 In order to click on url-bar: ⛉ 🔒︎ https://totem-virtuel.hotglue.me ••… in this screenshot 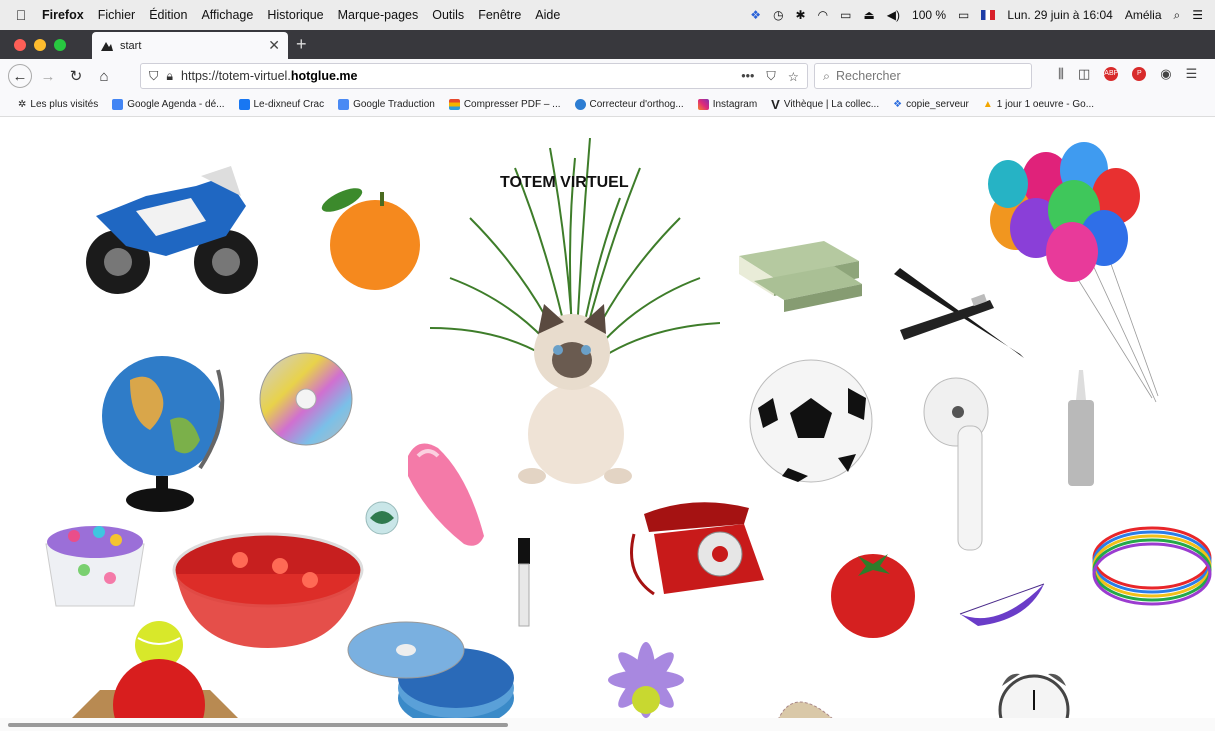, I will do `click(474, 76)`.